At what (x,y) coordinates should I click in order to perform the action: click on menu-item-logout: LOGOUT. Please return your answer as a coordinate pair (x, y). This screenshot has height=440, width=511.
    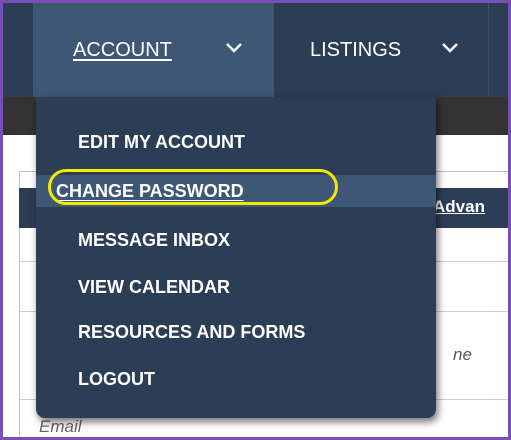
    Looking at the image, I should click on (116, 379).